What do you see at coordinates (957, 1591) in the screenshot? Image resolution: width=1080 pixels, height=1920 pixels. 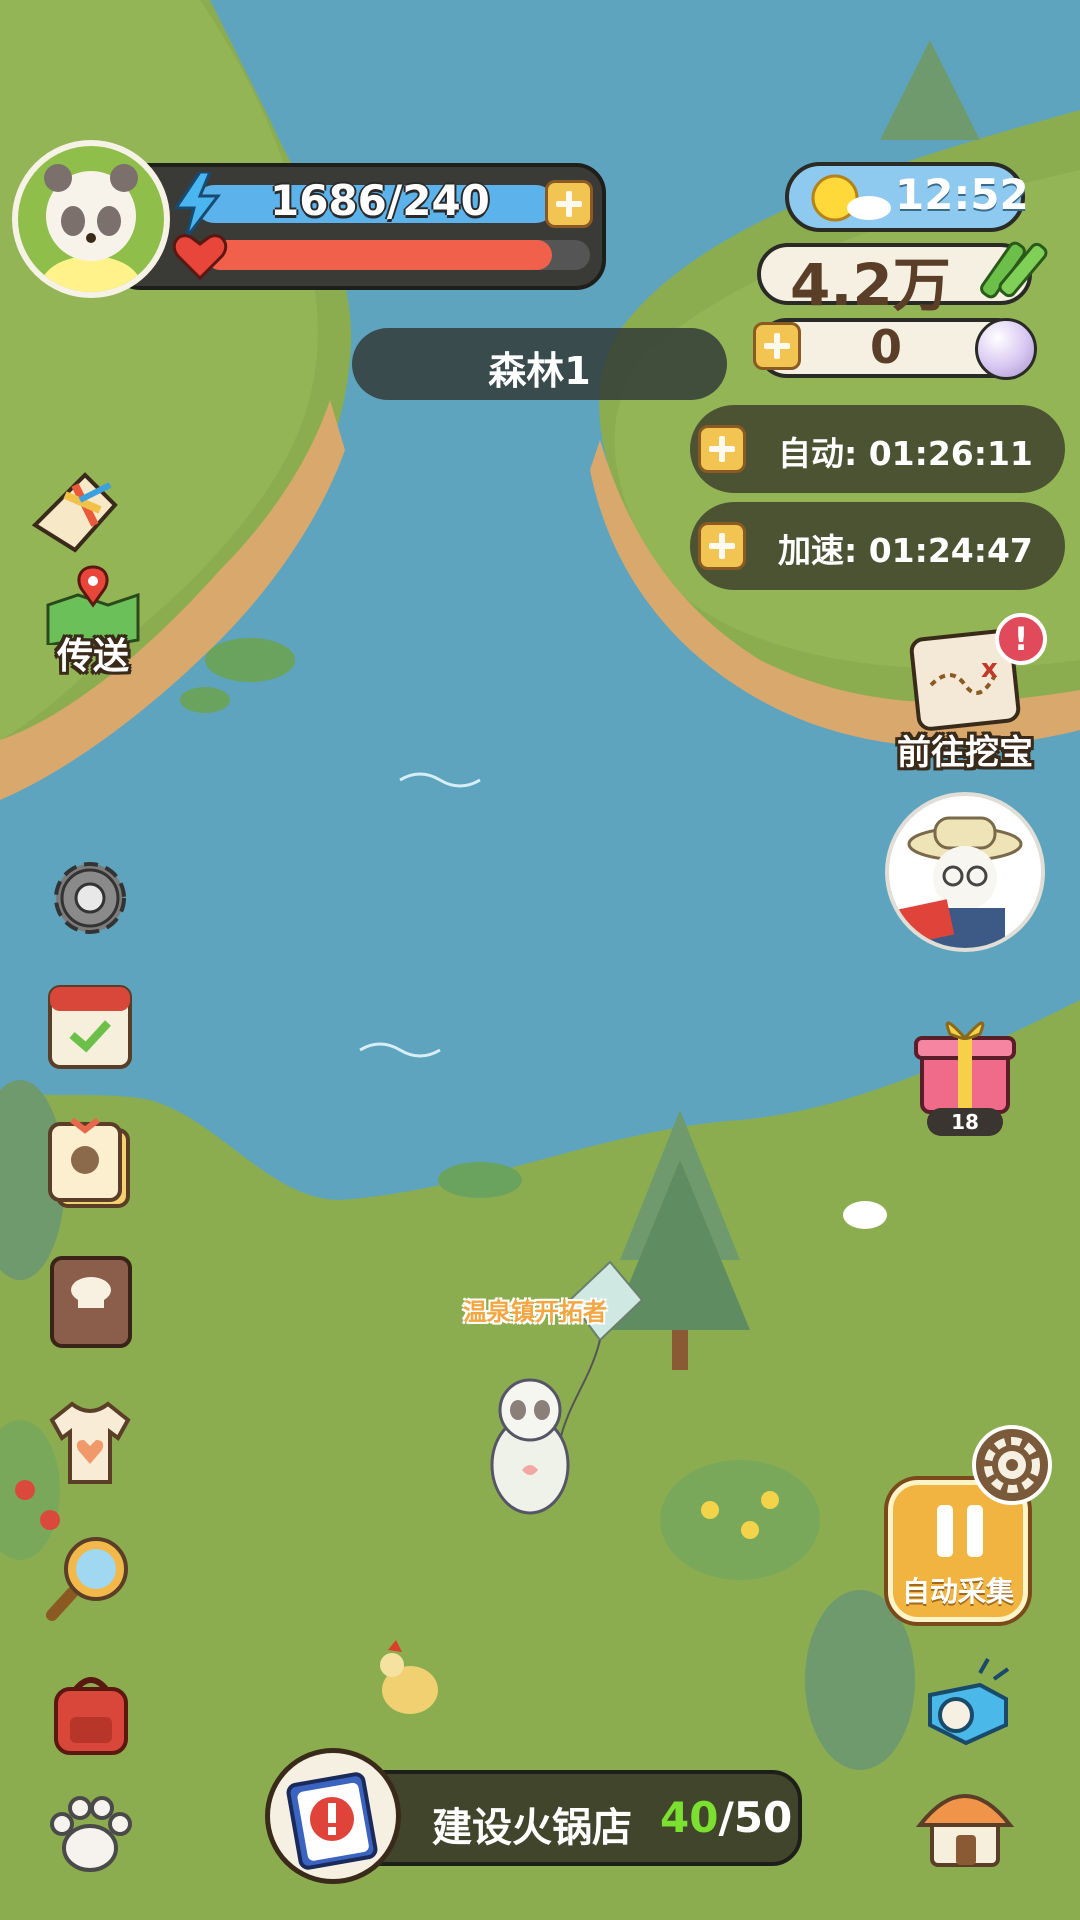 I see `auto-collect-label: 自动采集` at bounding box center [957, 1591].